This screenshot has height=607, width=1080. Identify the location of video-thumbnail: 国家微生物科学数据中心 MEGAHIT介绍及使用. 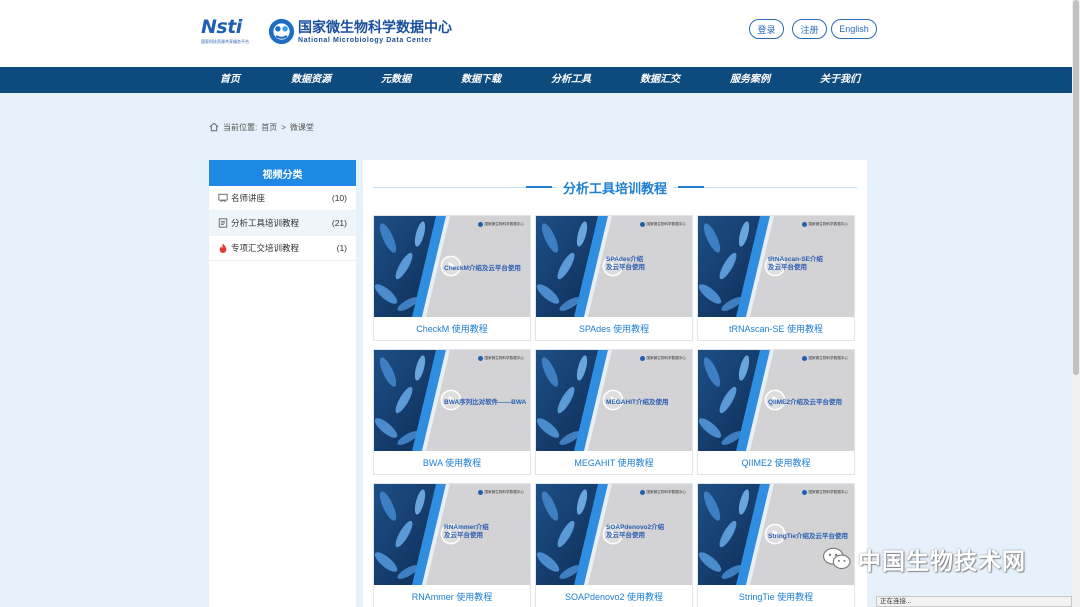
(614, 400).